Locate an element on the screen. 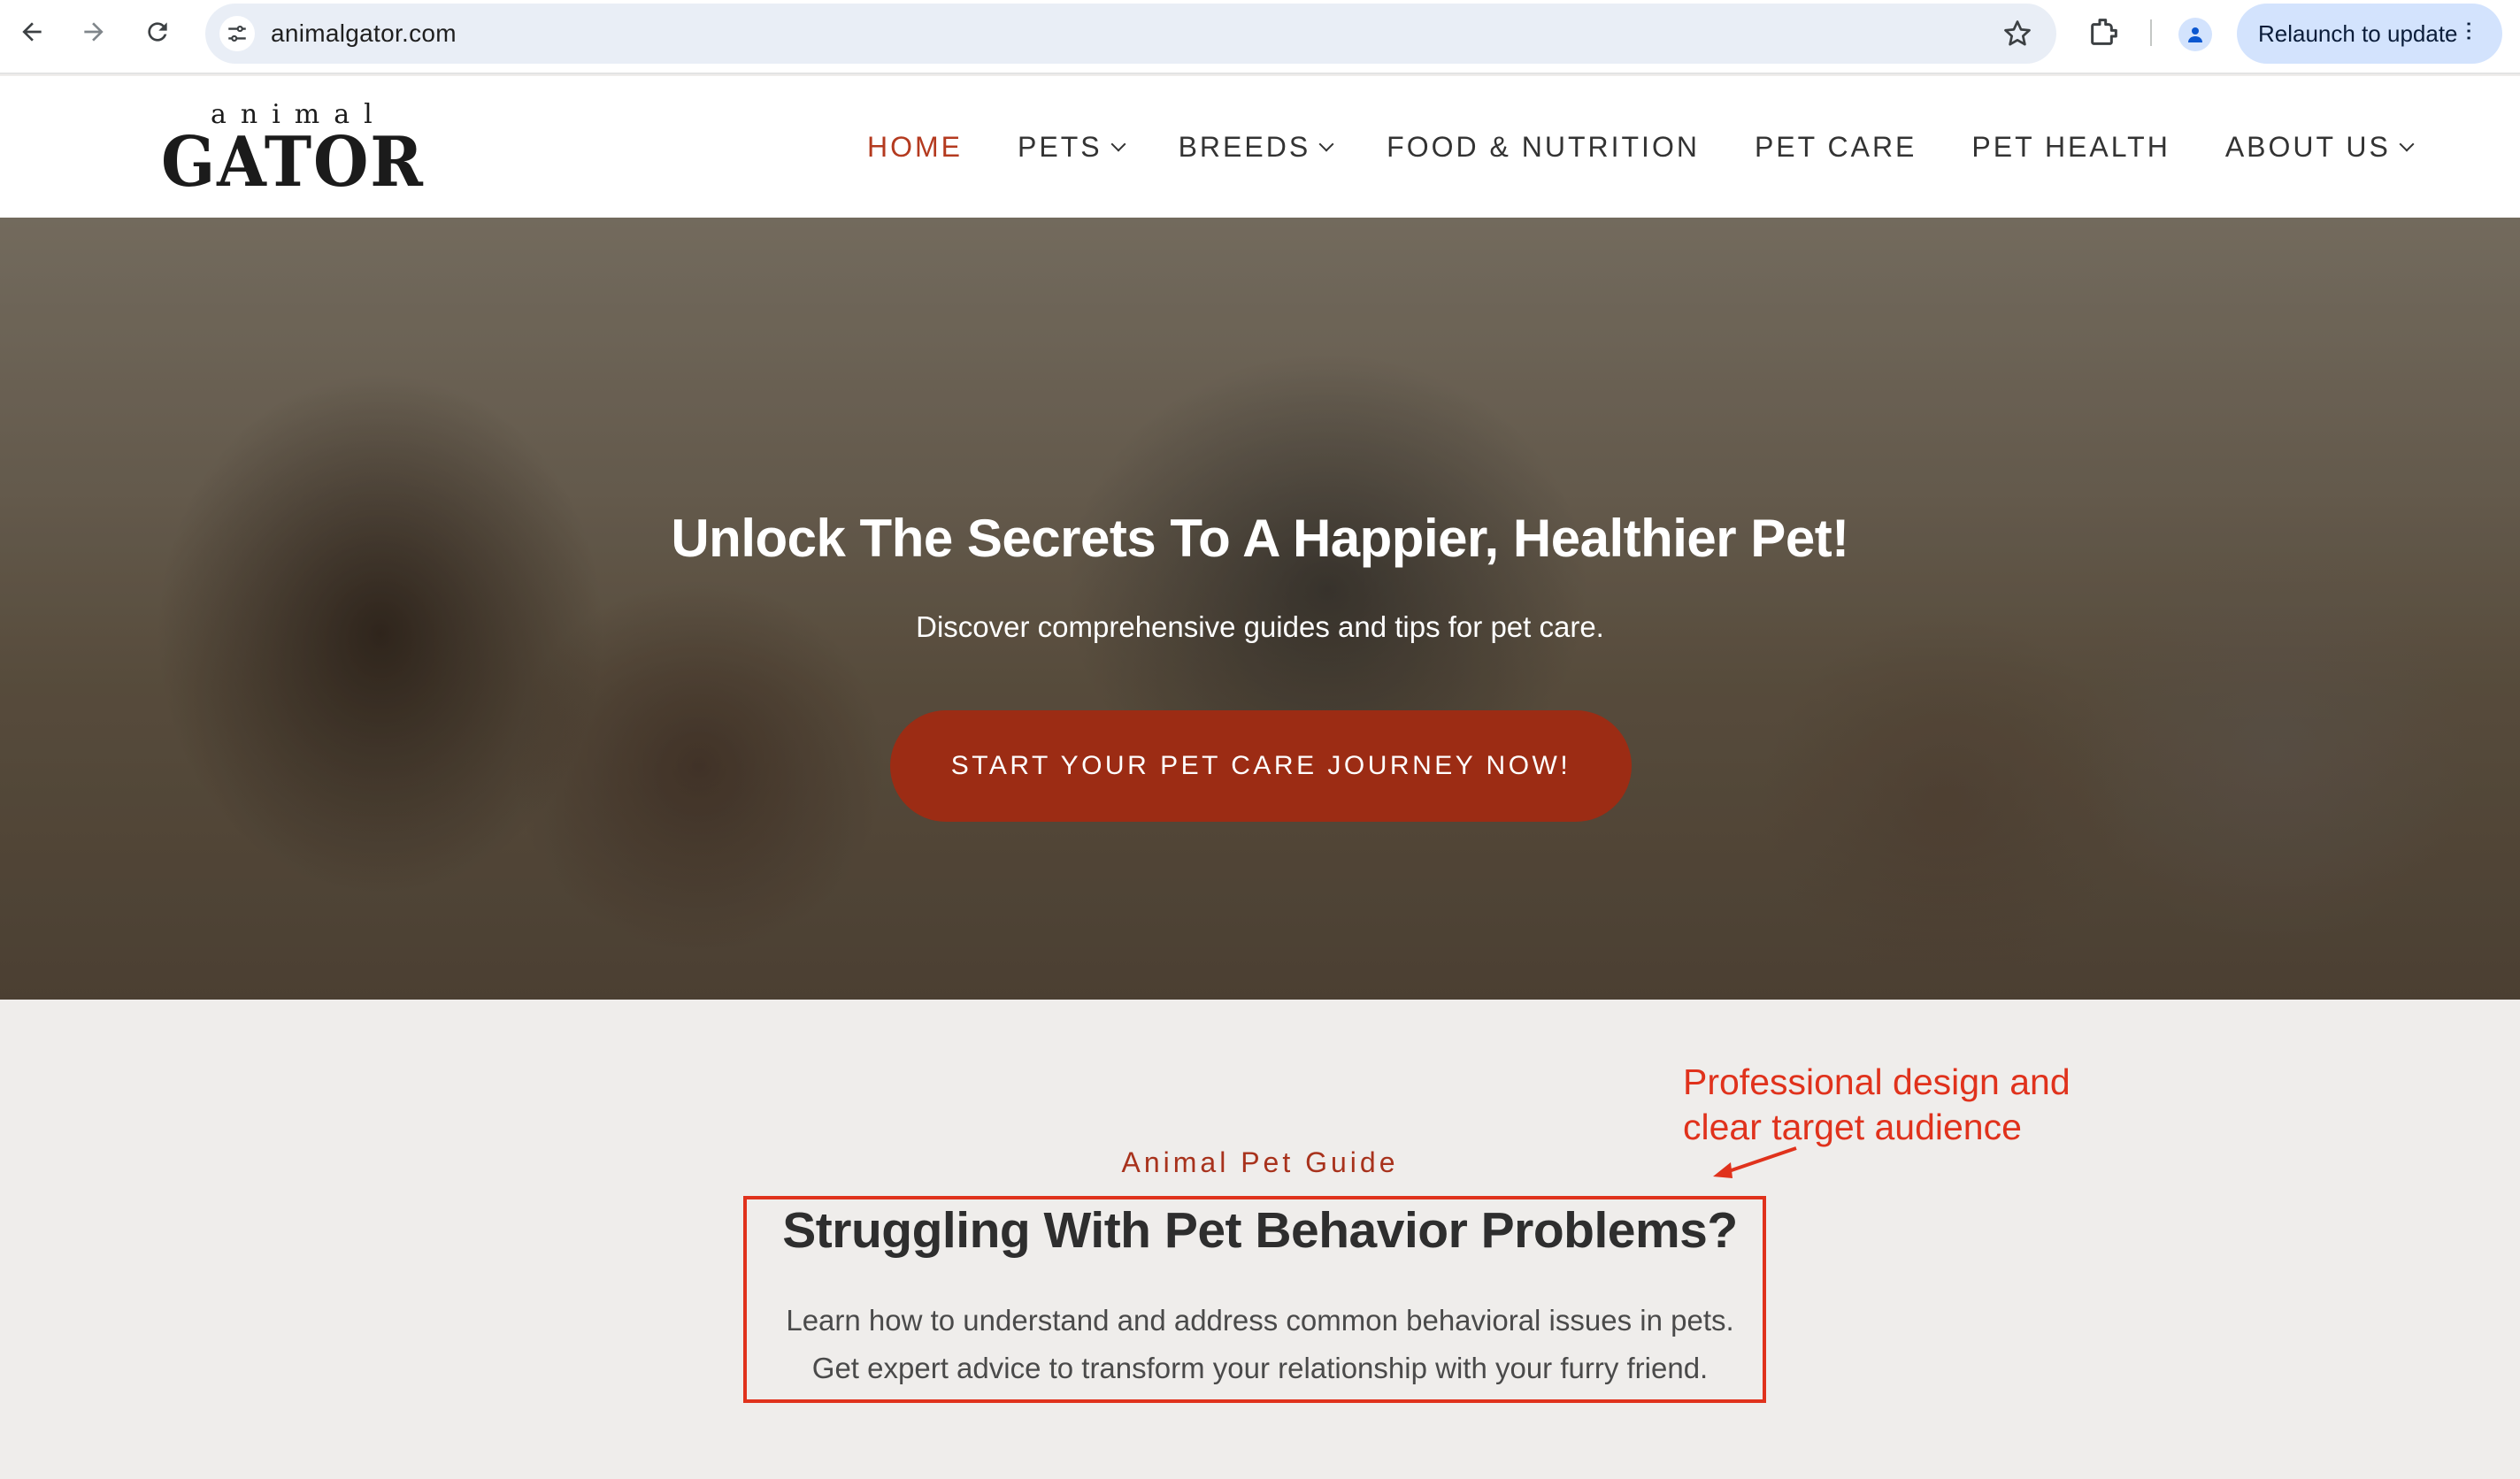 The width and height of the screenshot is (2520, 1479). reload-button is located at coordinates (157, 32).